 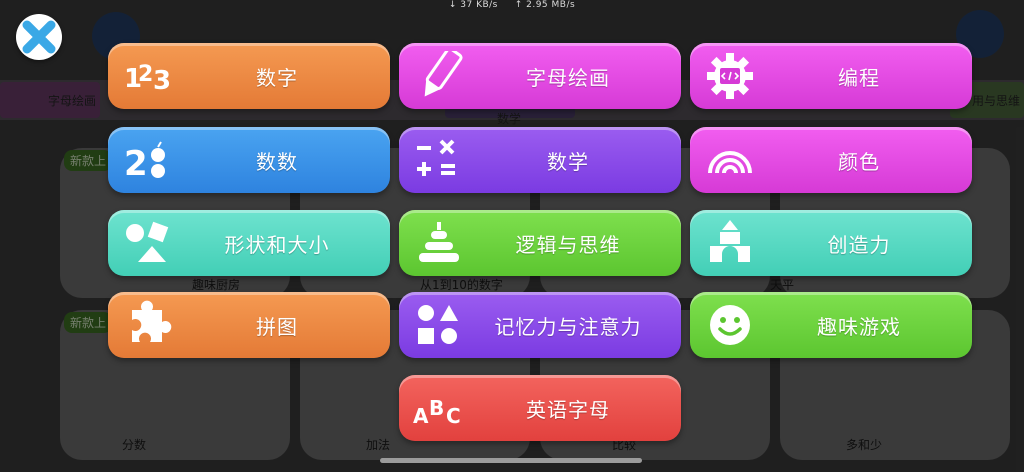 I want to click on category-logic-button: 逻辑与思维, so click(x=540, y=243).